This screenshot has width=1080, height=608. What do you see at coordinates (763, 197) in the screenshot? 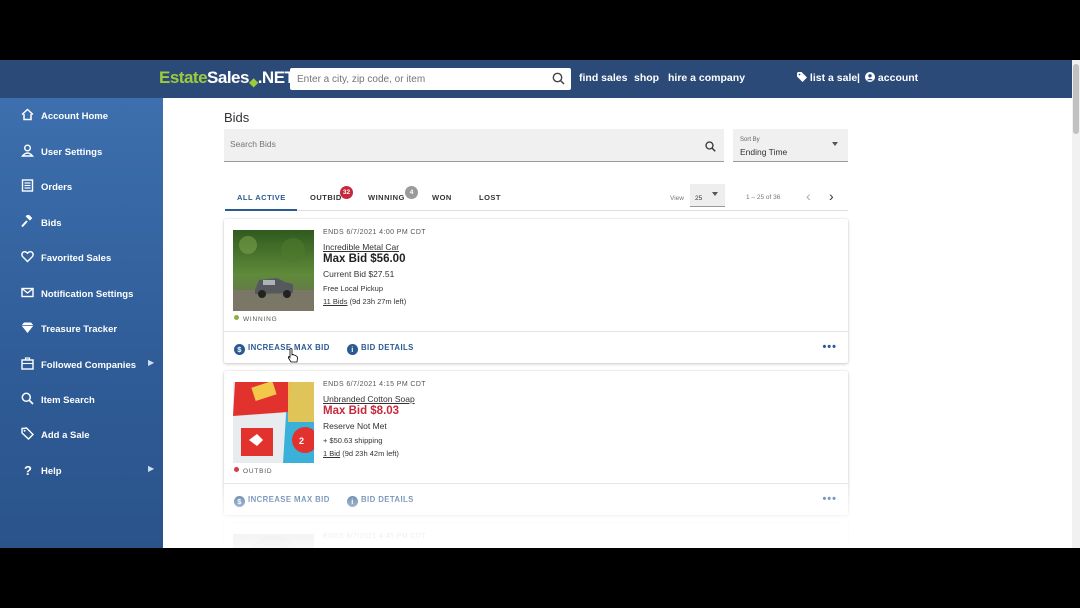
I see `pagination-range: 1 – 25 of 36` at bounding box center [763, 197].